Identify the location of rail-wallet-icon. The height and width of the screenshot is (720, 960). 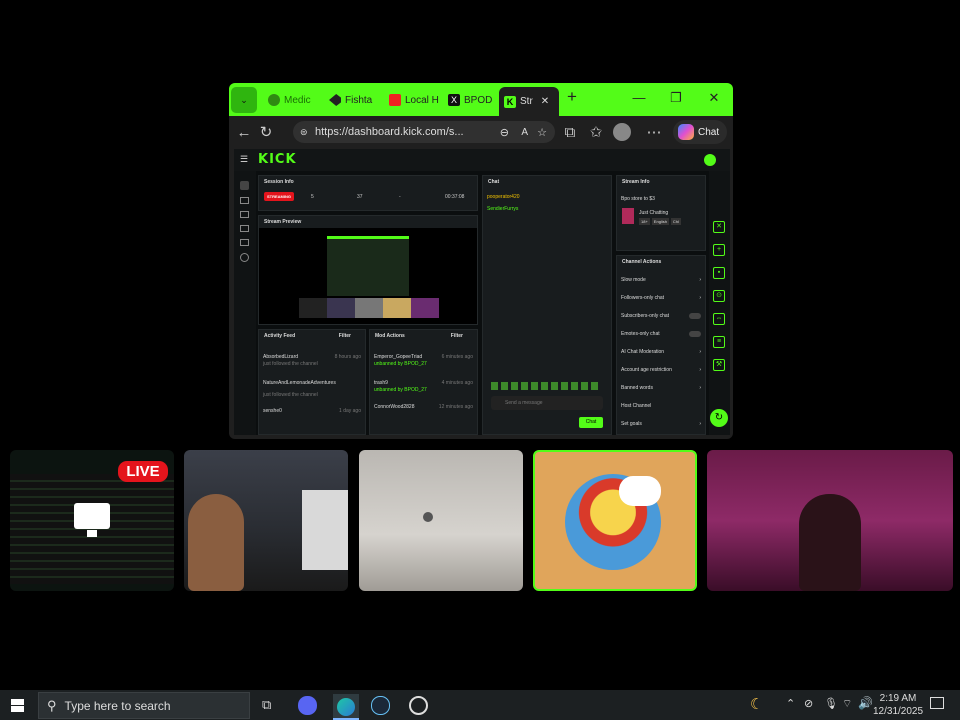
(244, 228).